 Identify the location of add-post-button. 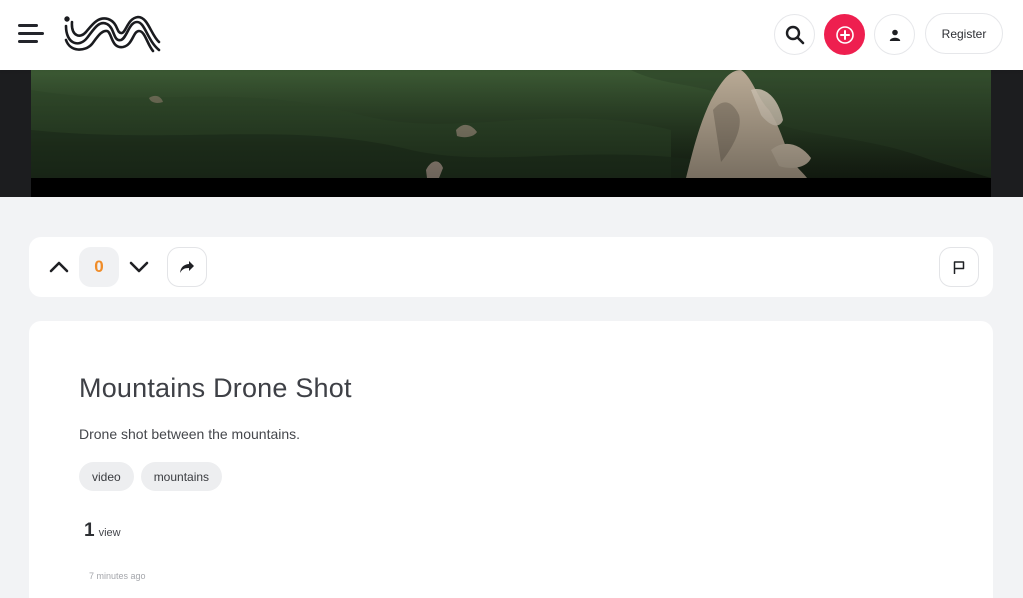
(844, 34).